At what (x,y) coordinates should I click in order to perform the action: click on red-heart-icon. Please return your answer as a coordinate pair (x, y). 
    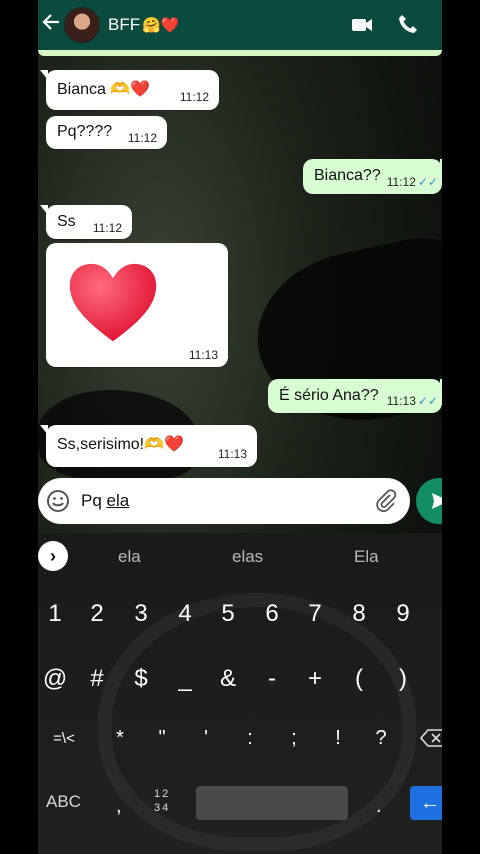
    Looking at the image, I should click on (113, 302).